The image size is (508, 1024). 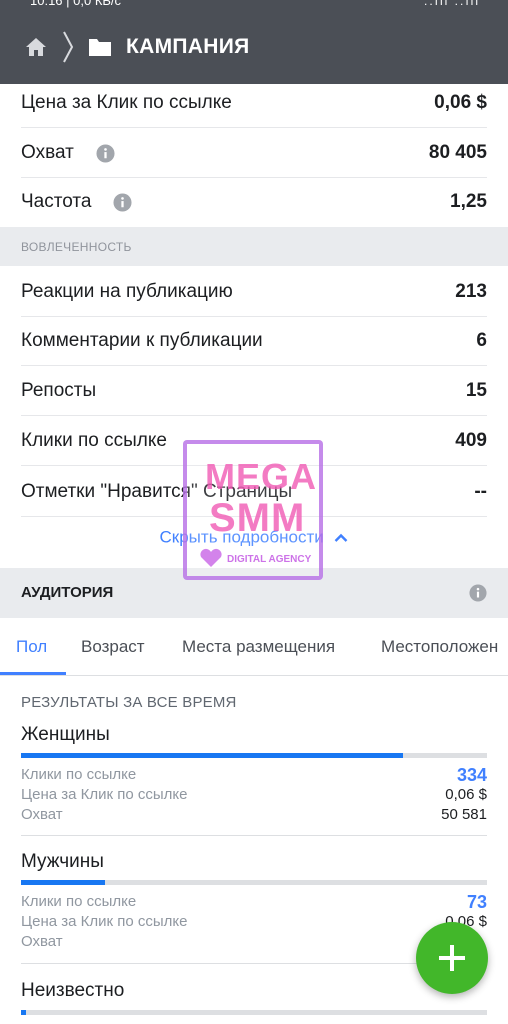 I want to click on engagement-row: Репосты 15, so click(x=254, y=391).